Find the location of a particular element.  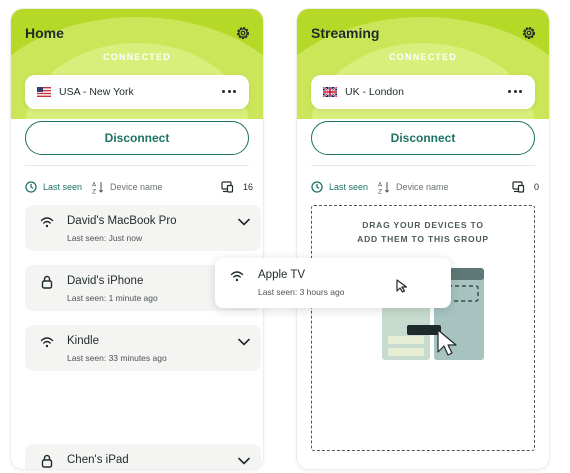

location-selector: UK - London is located at coordinates (423, 92).